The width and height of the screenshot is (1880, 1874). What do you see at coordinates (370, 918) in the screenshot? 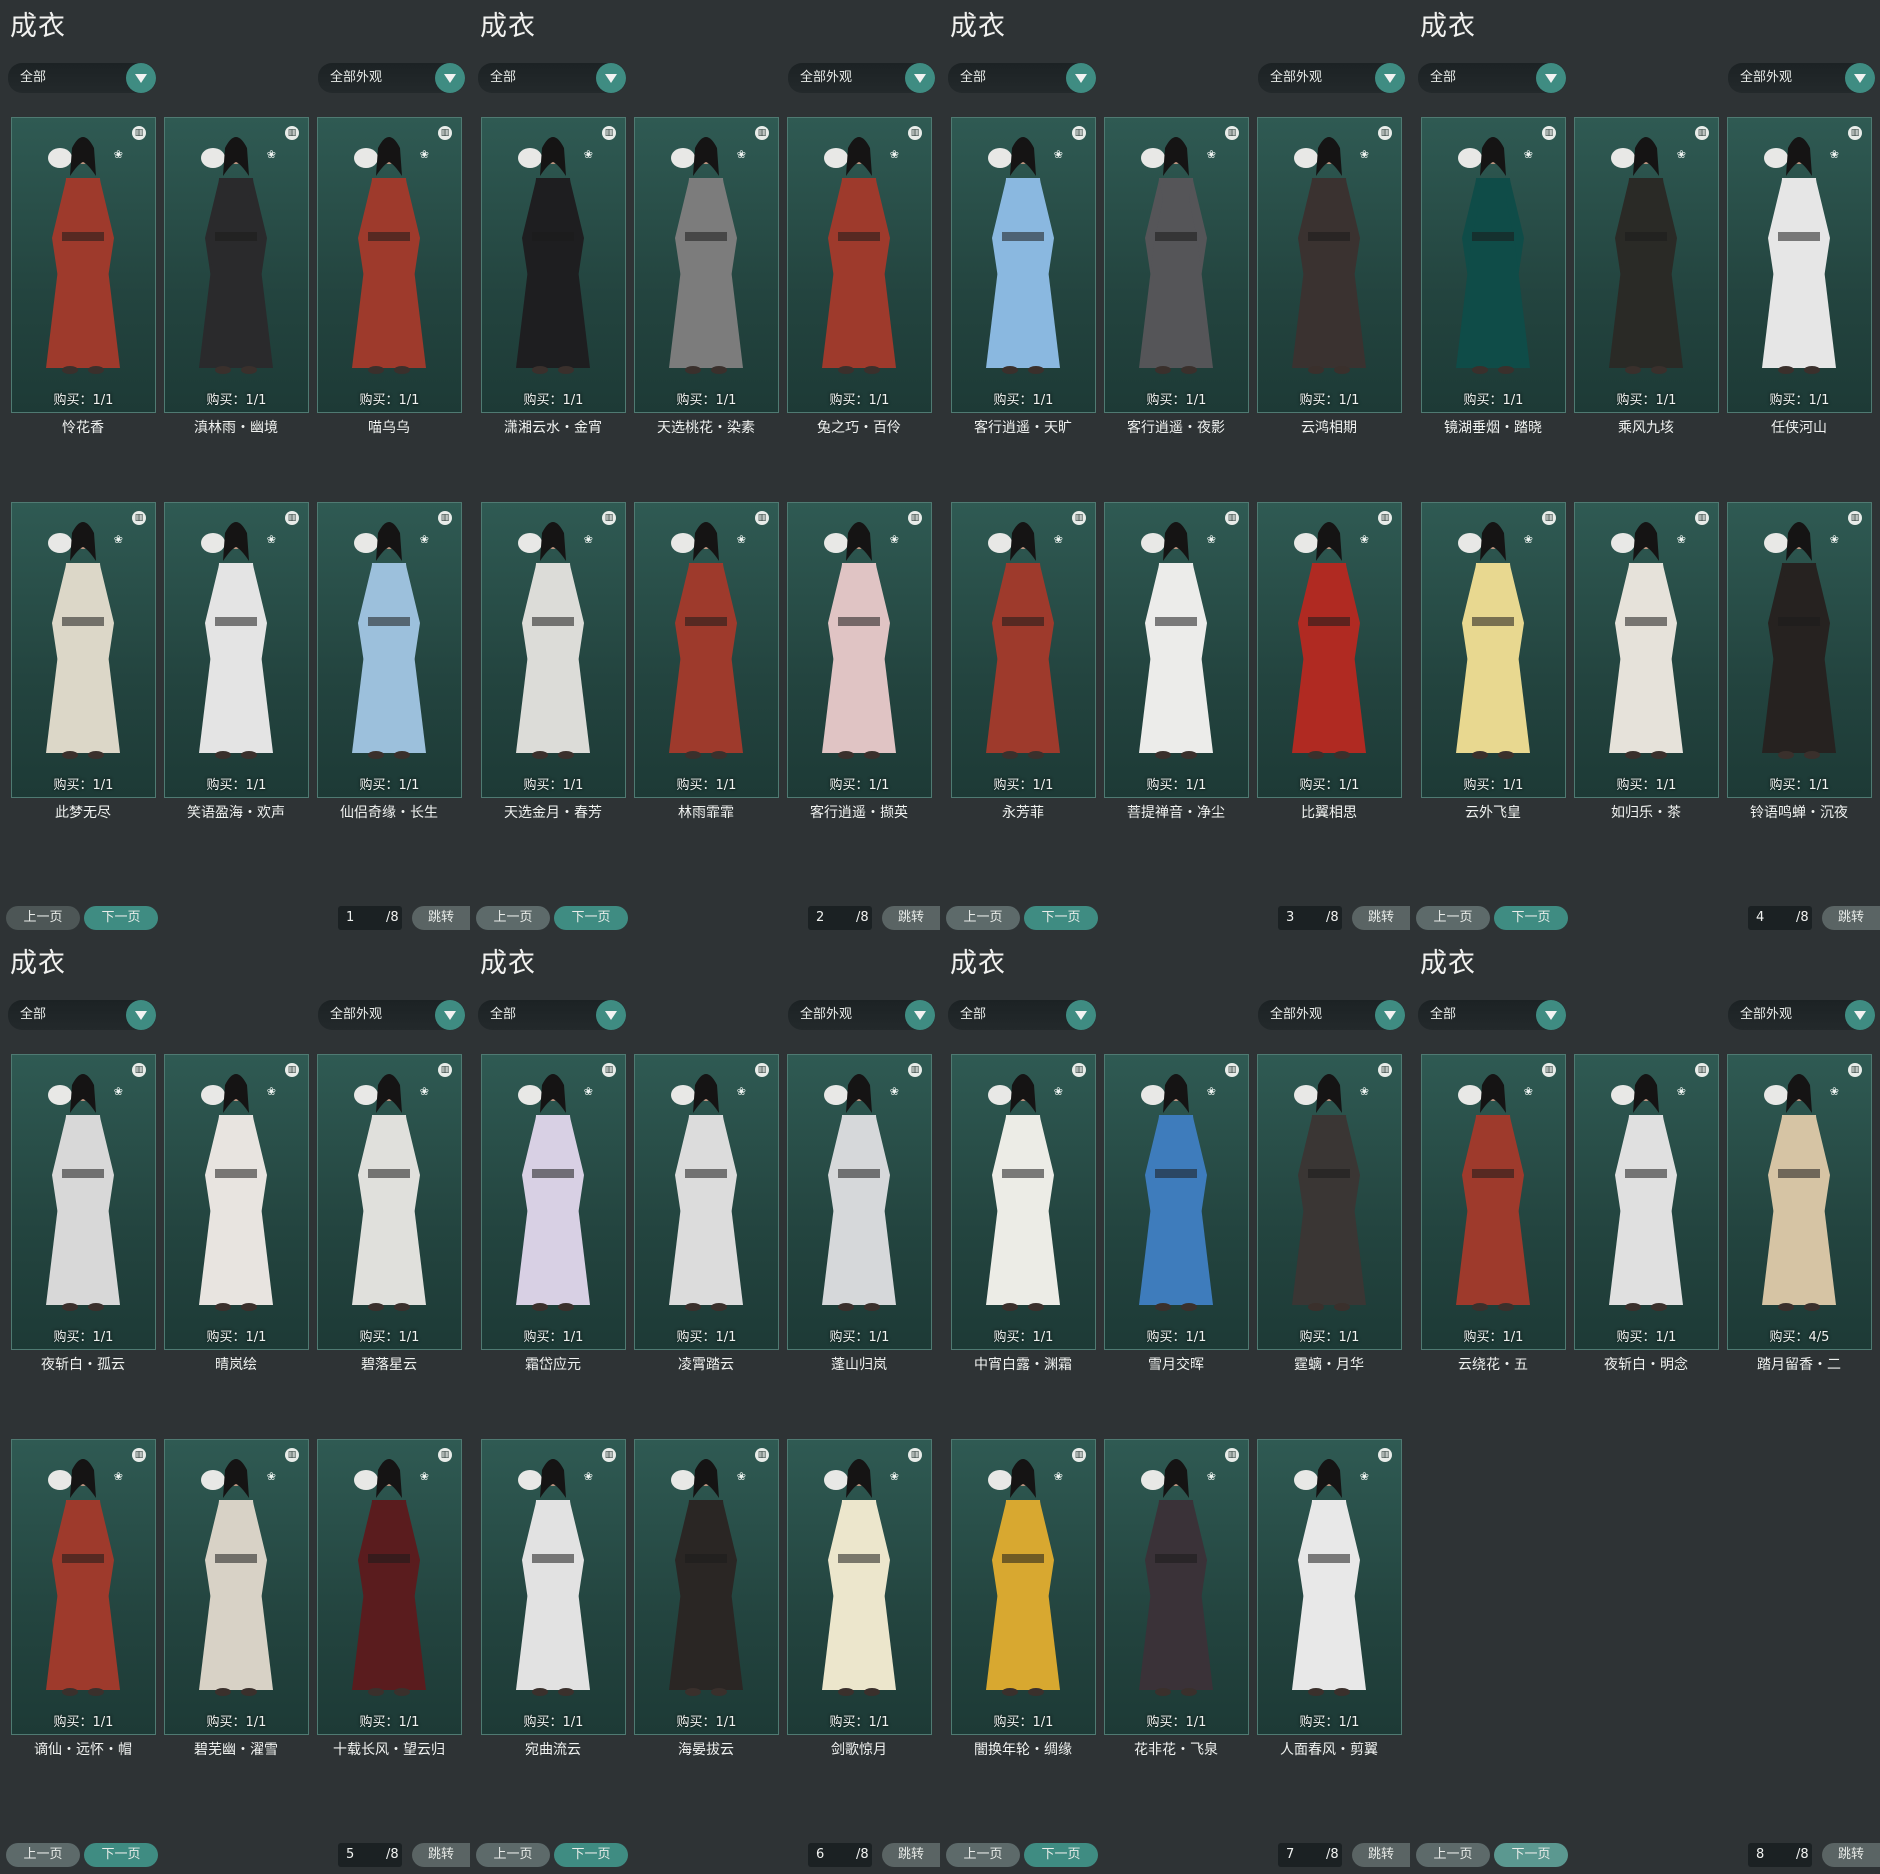
I see `page-number-input: 1/8` at bounding box center [370, 918].